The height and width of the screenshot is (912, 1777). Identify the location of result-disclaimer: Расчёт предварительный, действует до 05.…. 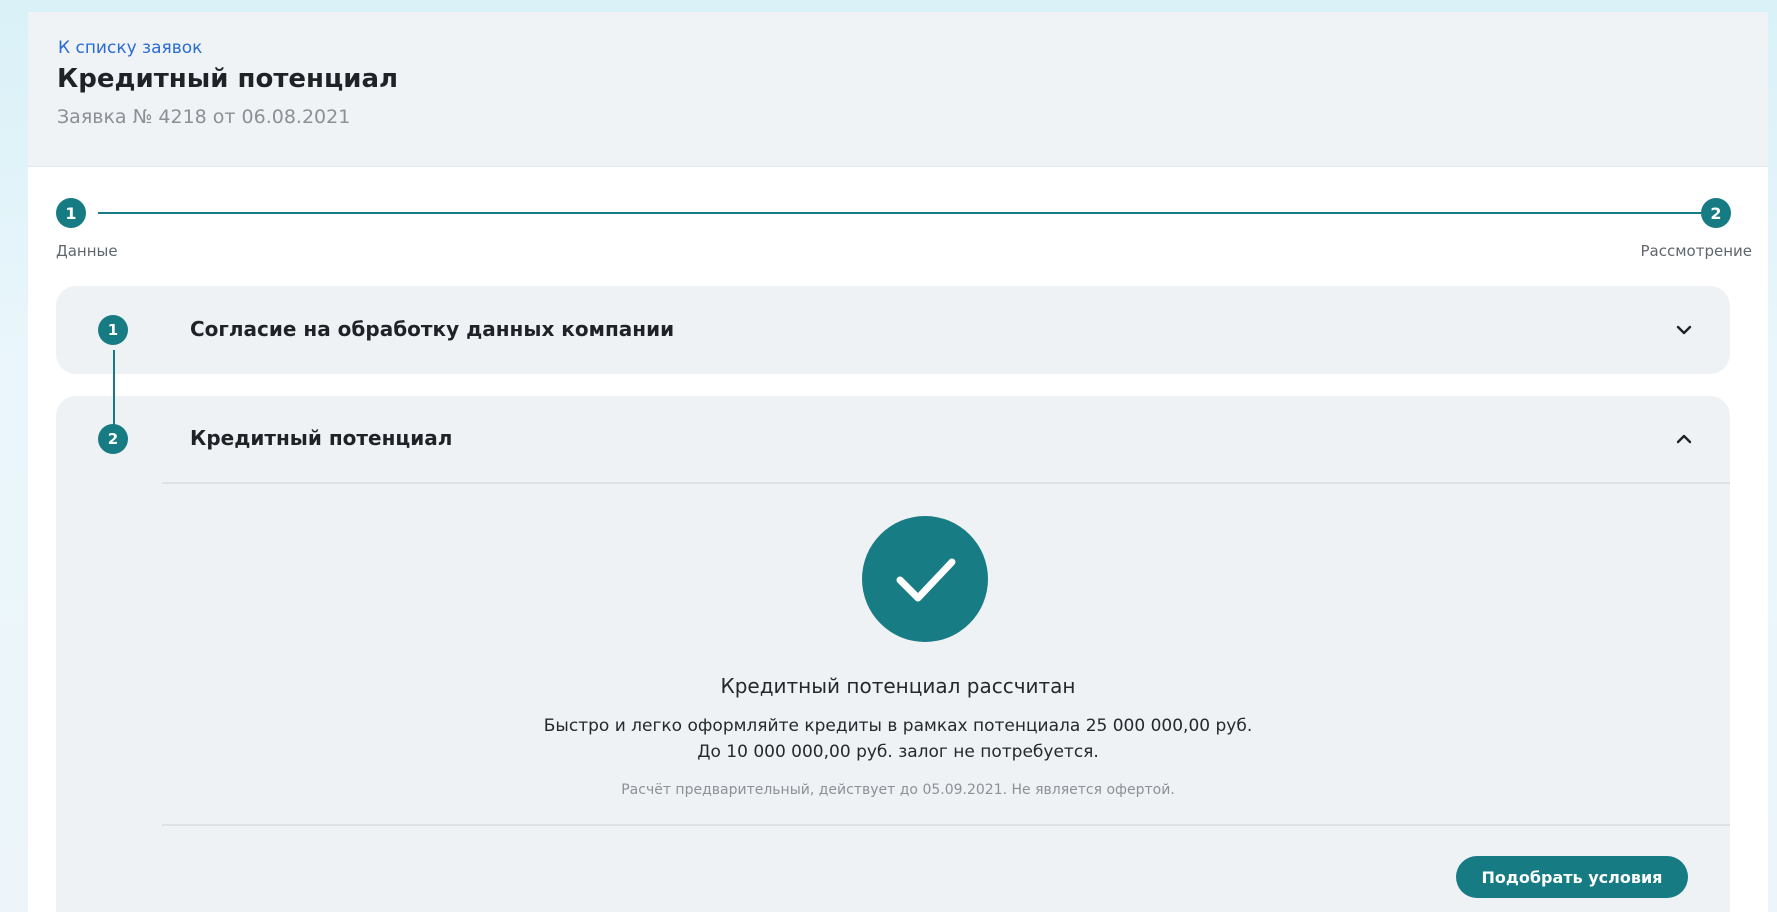
(898, 790).